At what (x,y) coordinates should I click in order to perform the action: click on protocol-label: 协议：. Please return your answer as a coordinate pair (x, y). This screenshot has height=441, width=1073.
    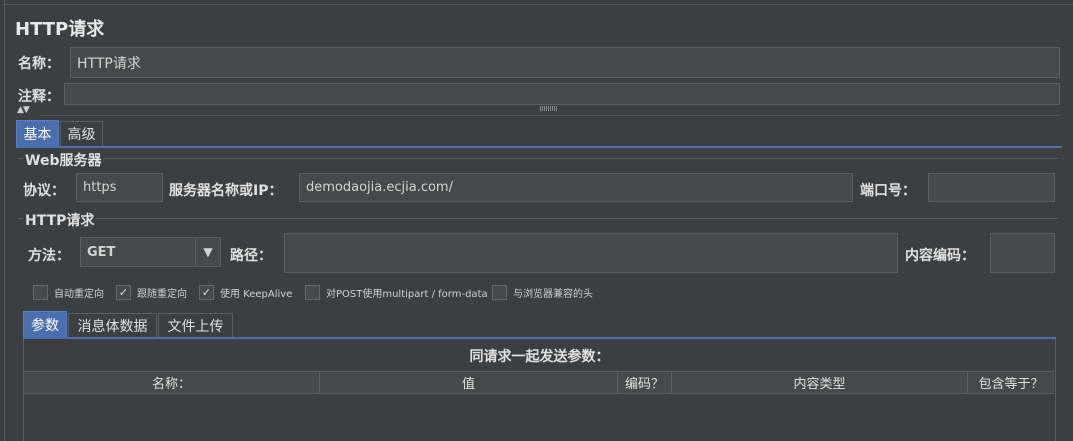
    Looking at the image, I should click on (44, 191).